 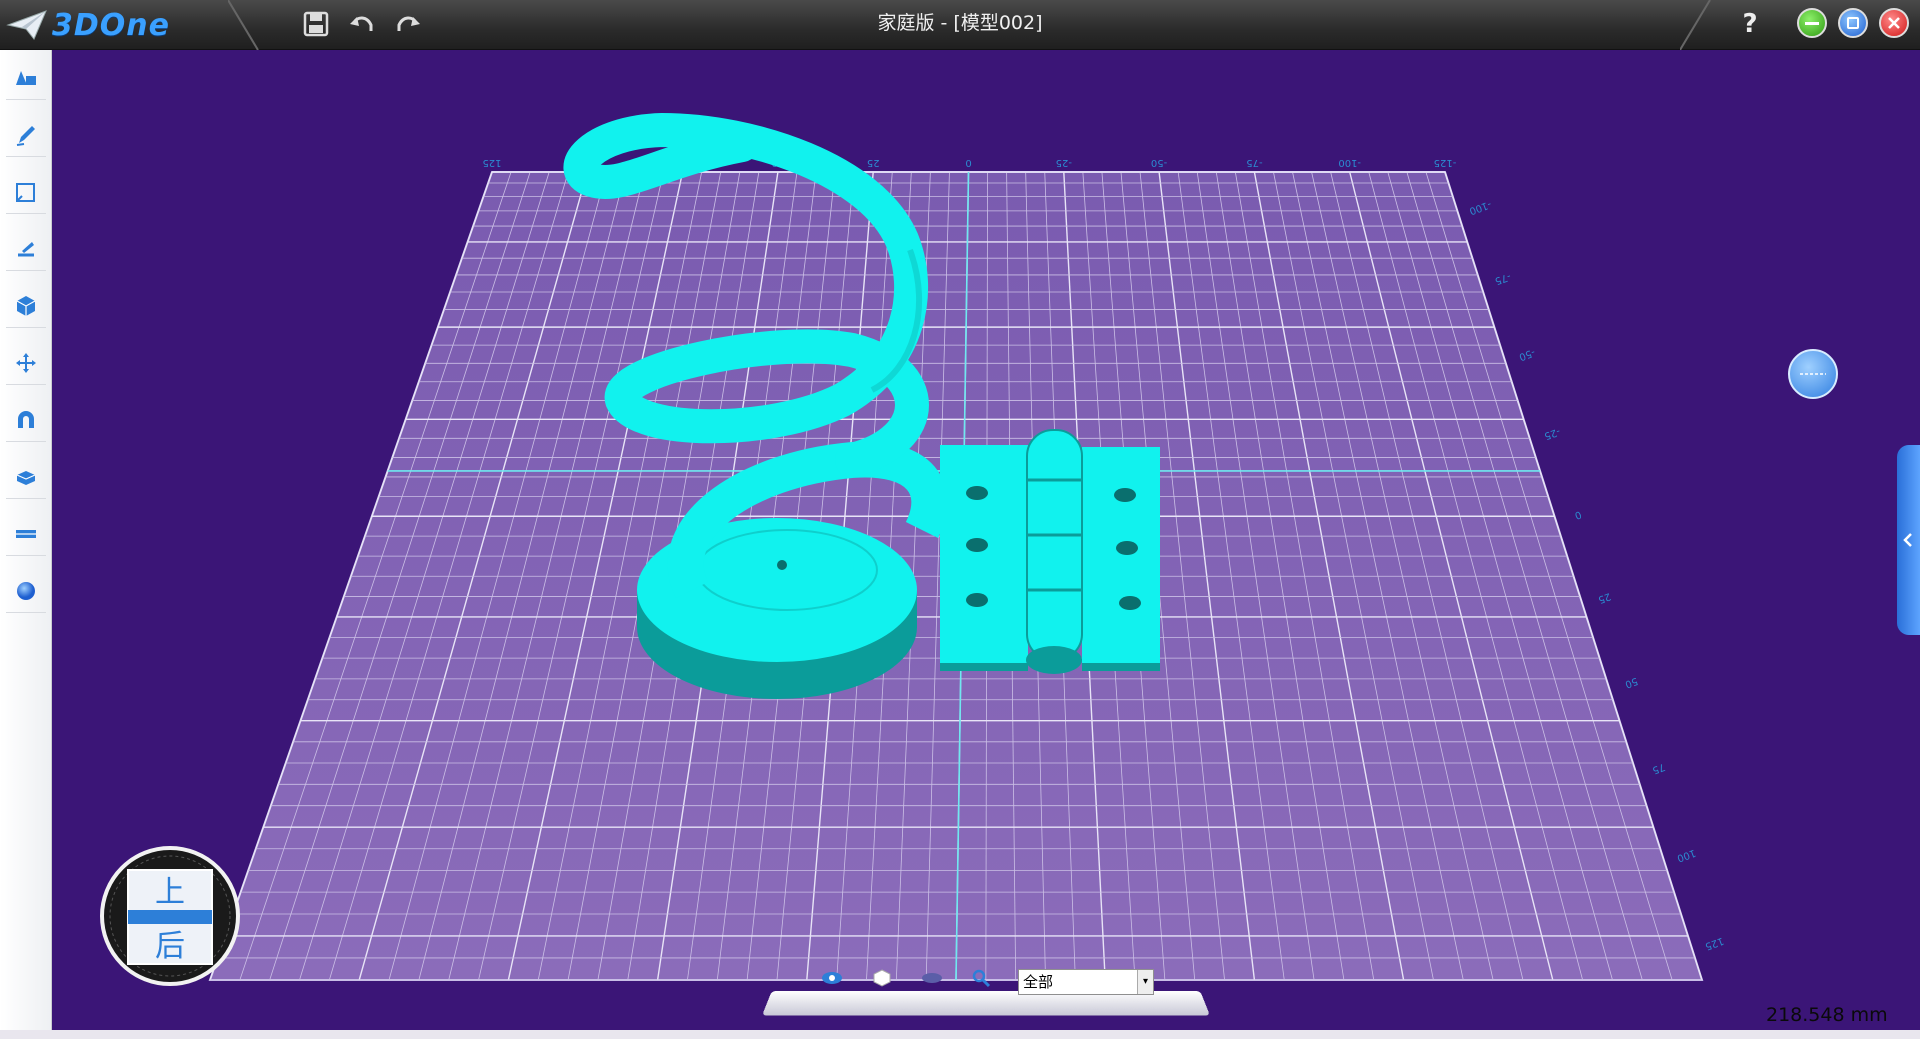 I want to click on layer-icon, so click(x=932, y=978).